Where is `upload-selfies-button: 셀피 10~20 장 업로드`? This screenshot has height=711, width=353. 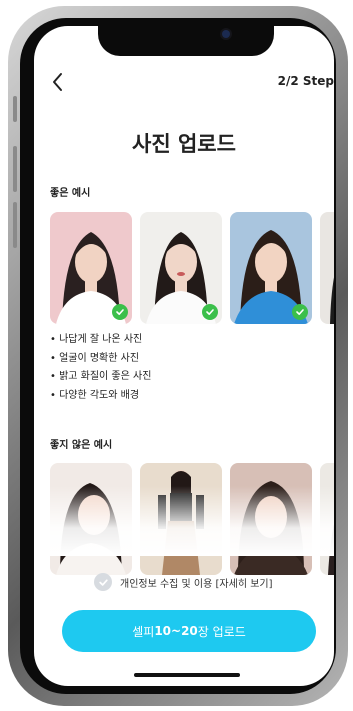
upload-selfies-button: 셀피 10~20 장 업로드 is located at coordinates (189, 631).